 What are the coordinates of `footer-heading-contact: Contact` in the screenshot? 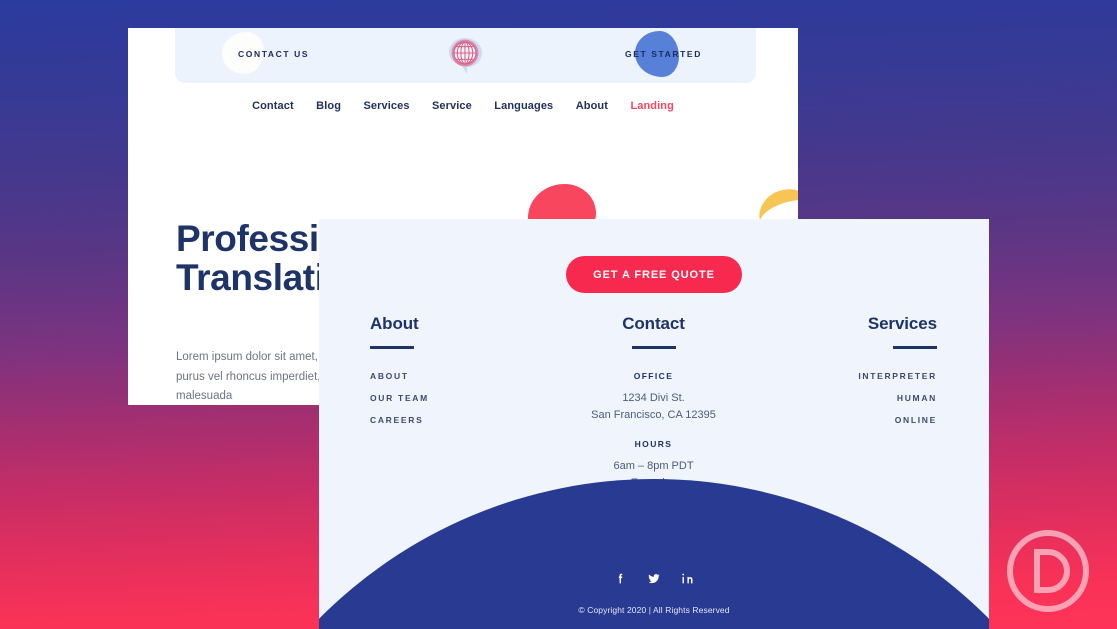 It's located at (653, 323).